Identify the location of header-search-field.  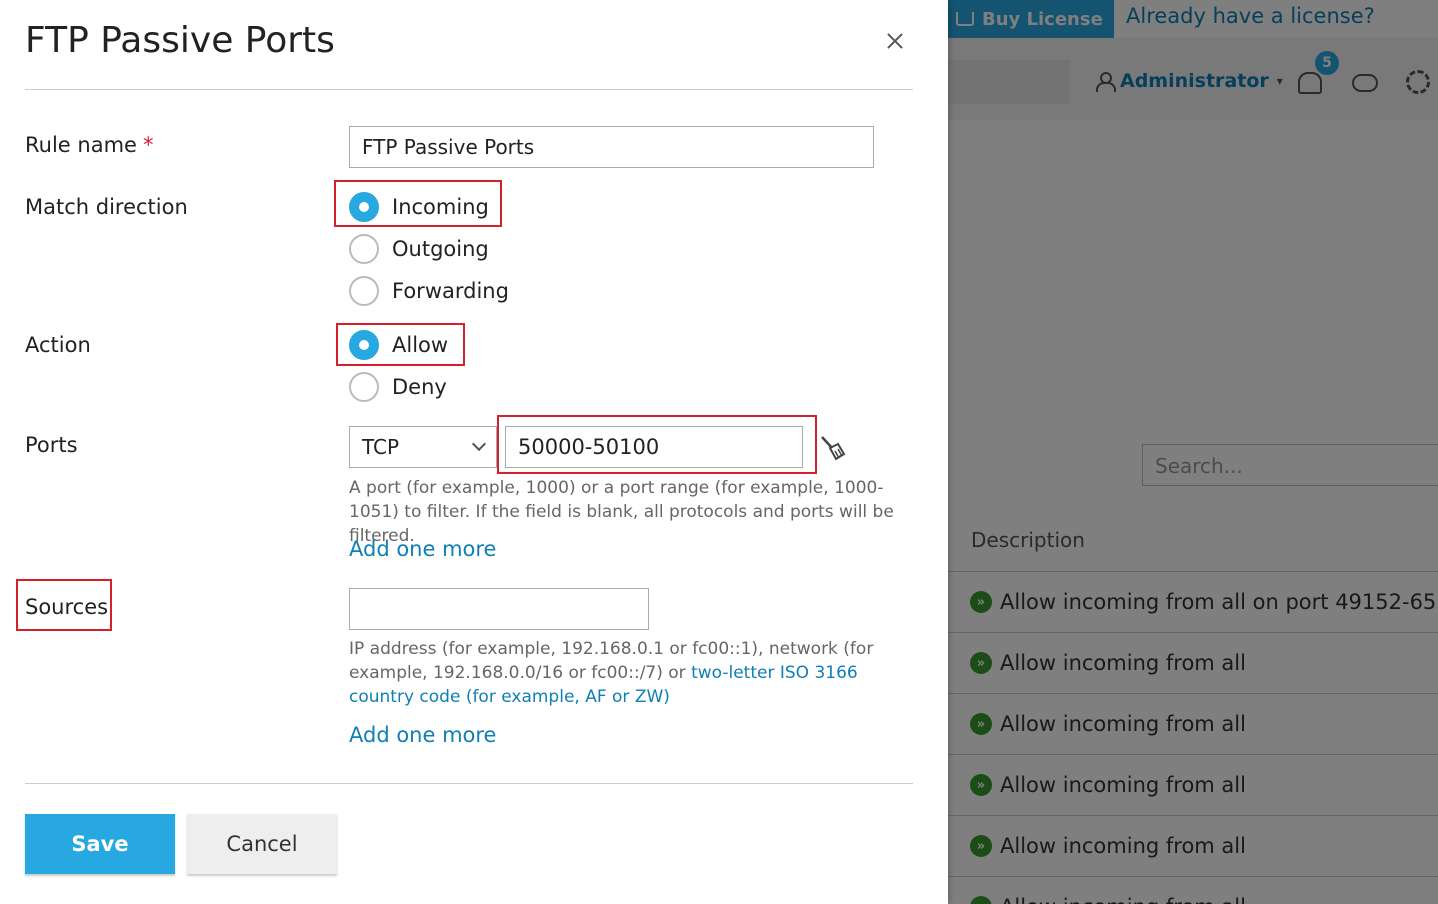
(1009, 82).